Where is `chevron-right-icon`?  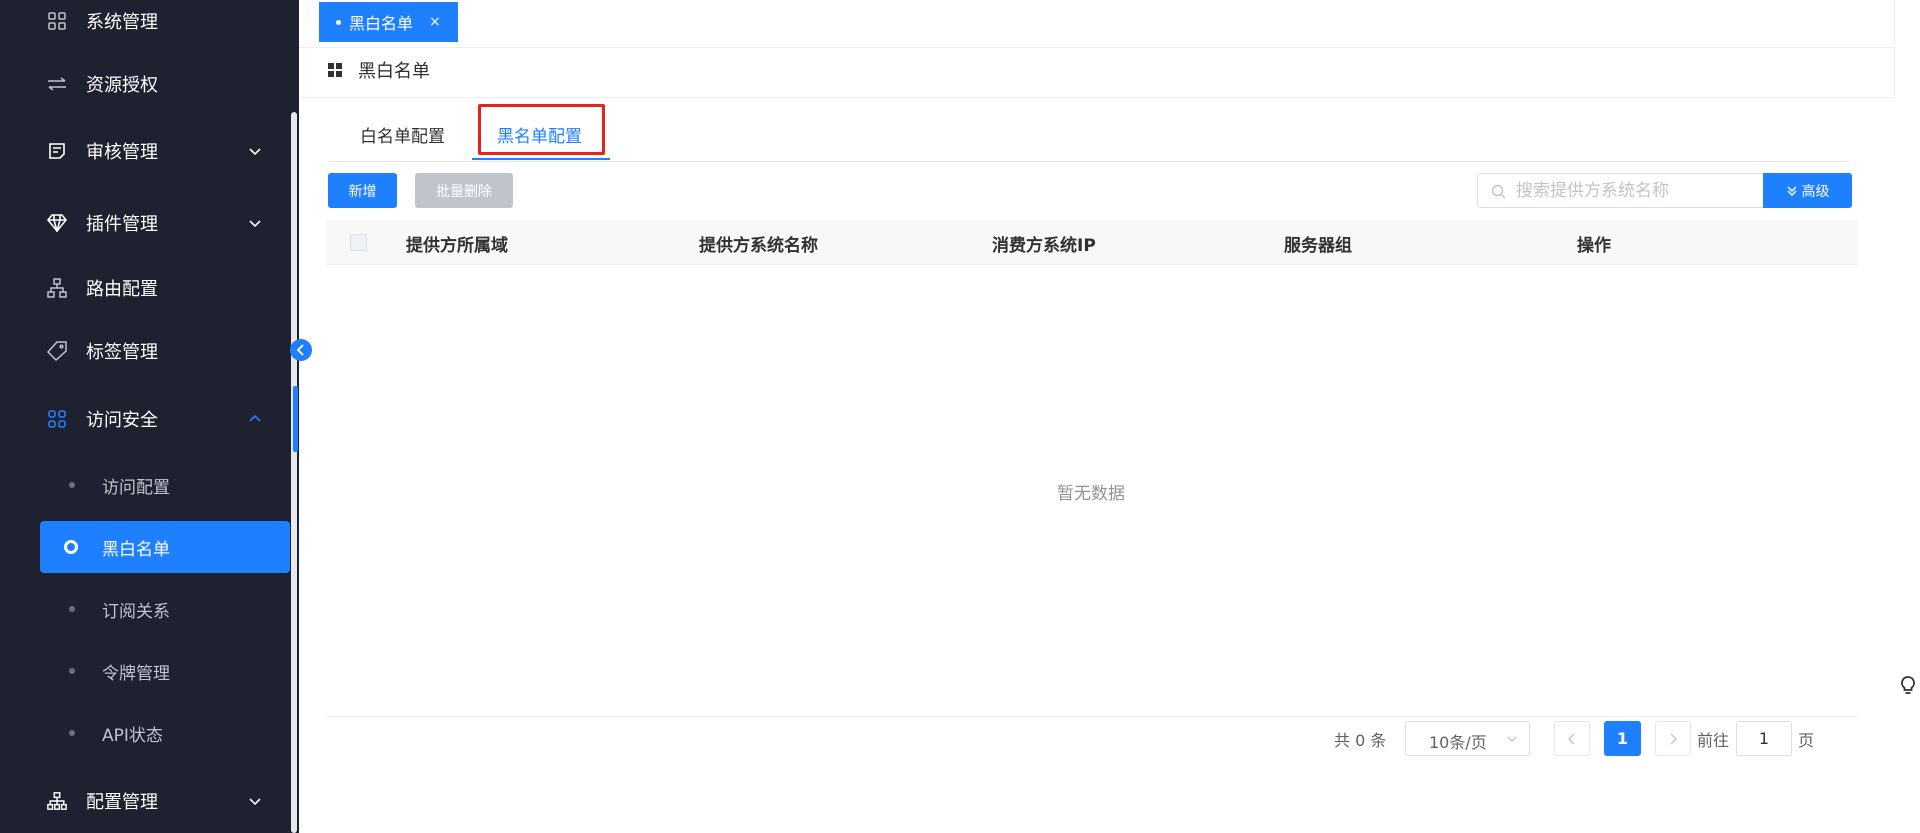 chevron-right-icon is located at coordinates (1673, 738).